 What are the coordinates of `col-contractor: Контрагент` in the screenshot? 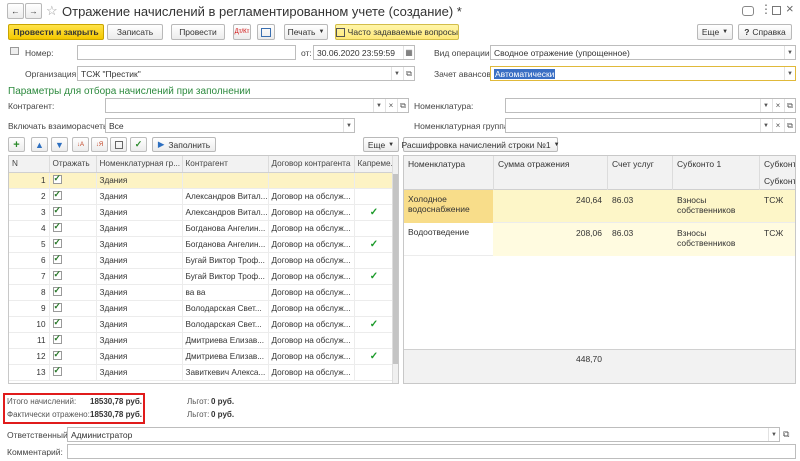 It's located at (225, 164).